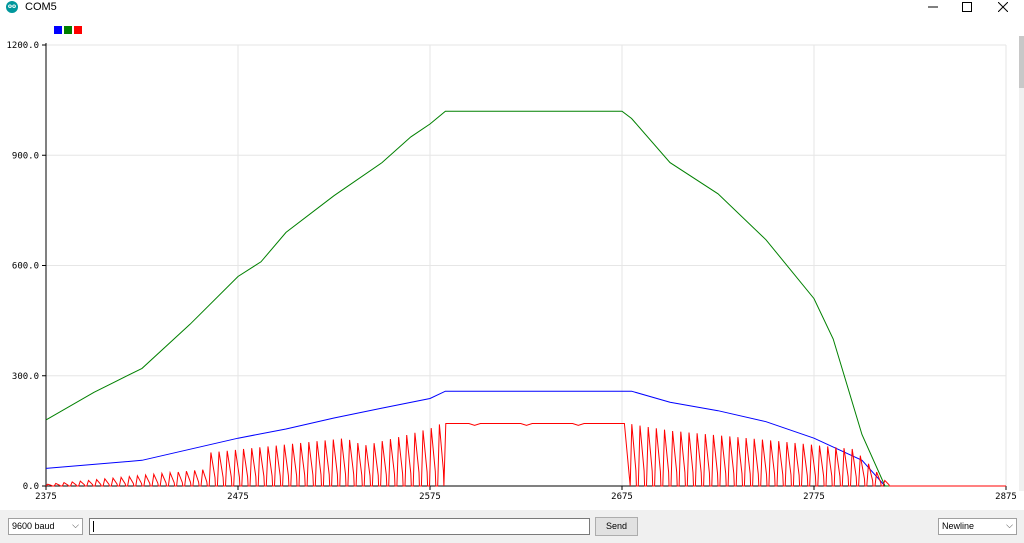  I want to click on maximize-button, so click(967, 7).